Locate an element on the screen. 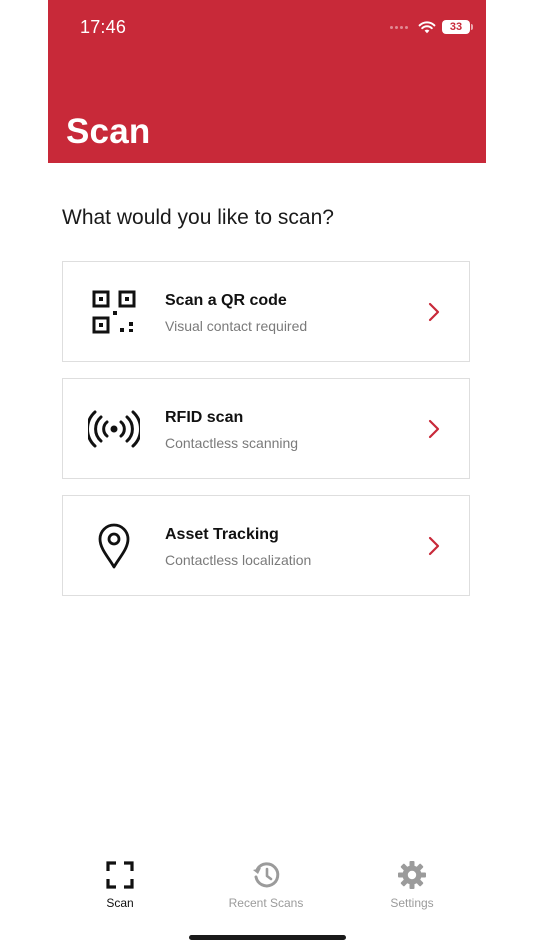  tab-bar: Scan Recent Scans Settings is located at coordinates (267, 885).